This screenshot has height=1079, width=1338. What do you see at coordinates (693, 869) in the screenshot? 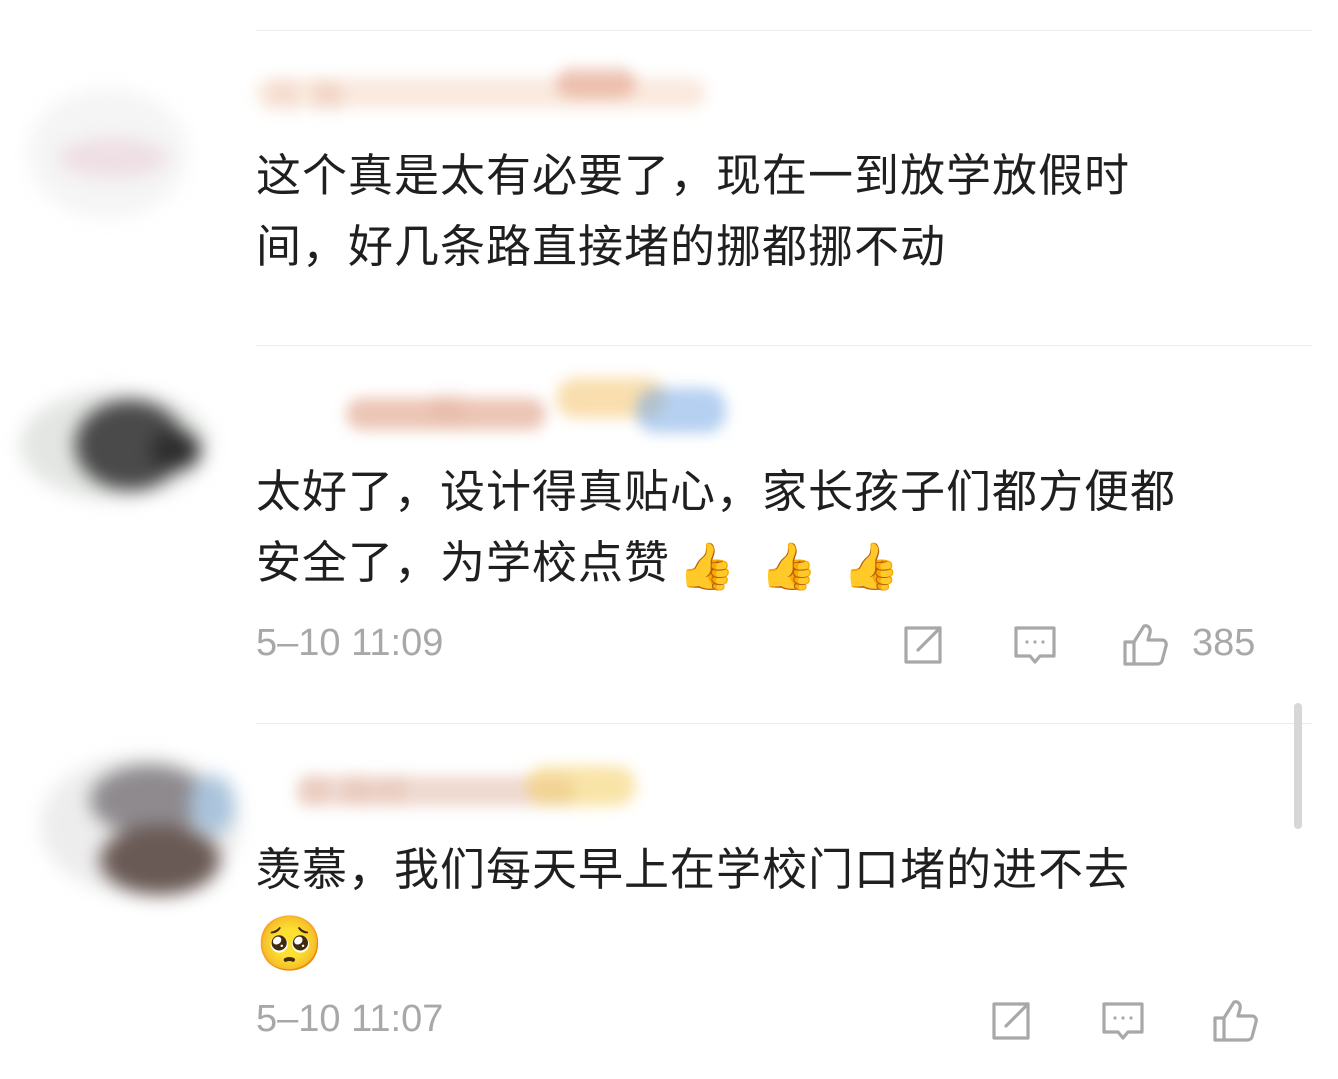
I see `comment-line: 羡慕，我们每天早上在学校门口堵的进不去` at bounding box center [693, 869].